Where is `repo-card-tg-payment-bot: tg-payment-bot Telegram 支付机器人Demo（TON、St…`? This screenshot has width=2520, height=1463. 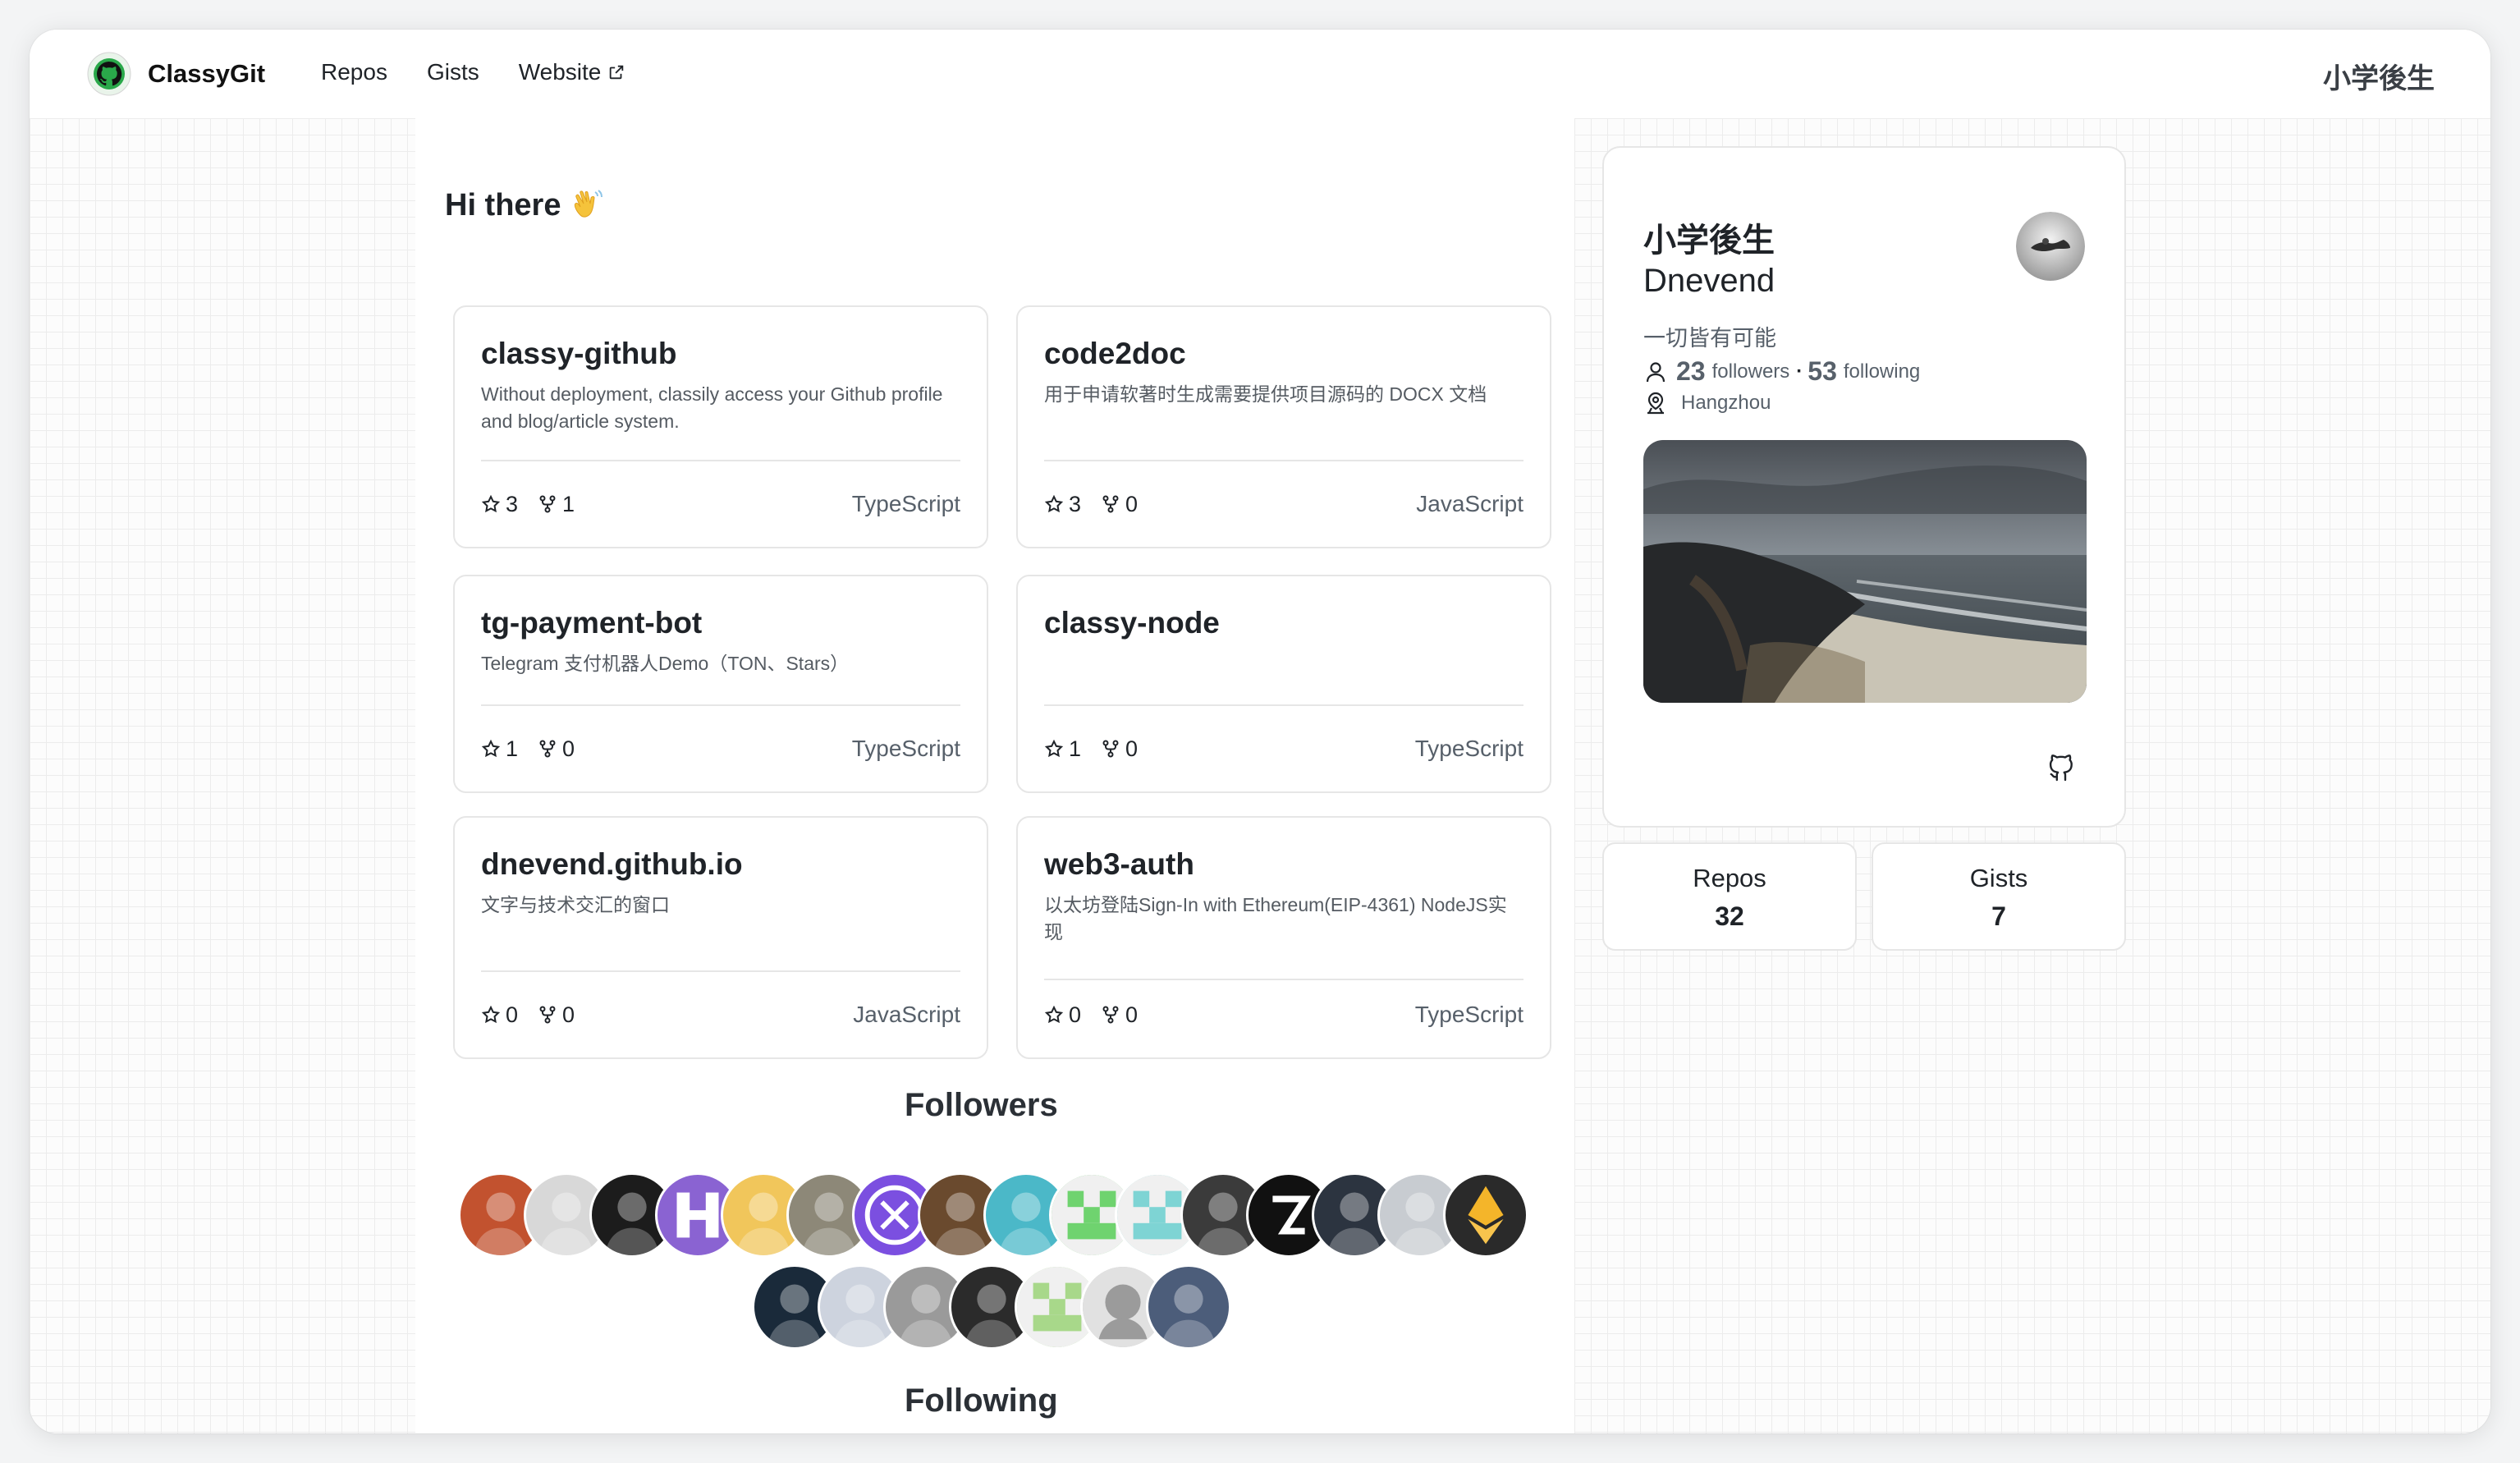
repo-card-tg-payment-bot: tg-payment-bot Telegram 支付机器人Demo（TON、St… is located at coordinates (720, 684).